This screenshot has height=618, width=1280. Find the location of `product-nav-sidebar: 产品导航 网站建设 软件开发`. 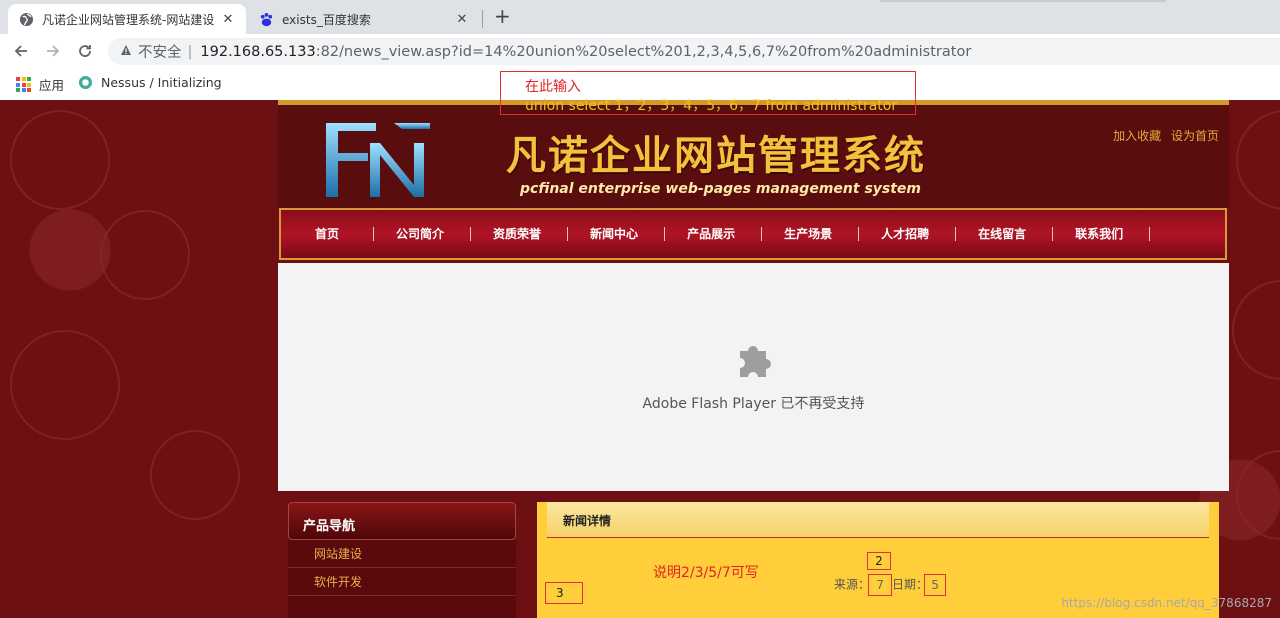

product-nav-sidebar: 产品导航 网站建设 软件开发 is located at coordinates (402, 560).